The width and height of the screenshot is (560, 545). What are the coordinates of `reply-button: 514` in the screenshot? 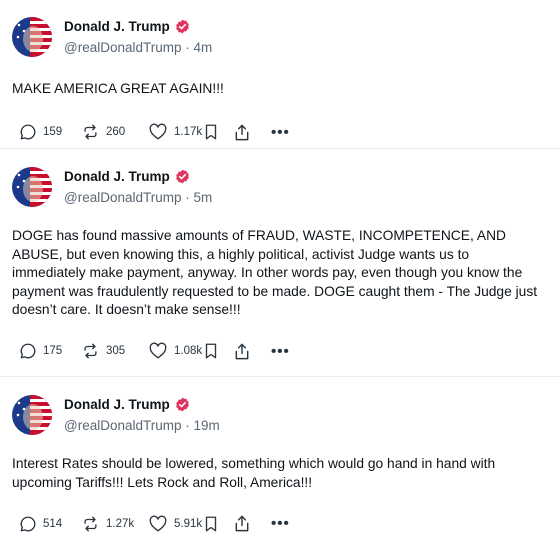 It's located at (50, 524).